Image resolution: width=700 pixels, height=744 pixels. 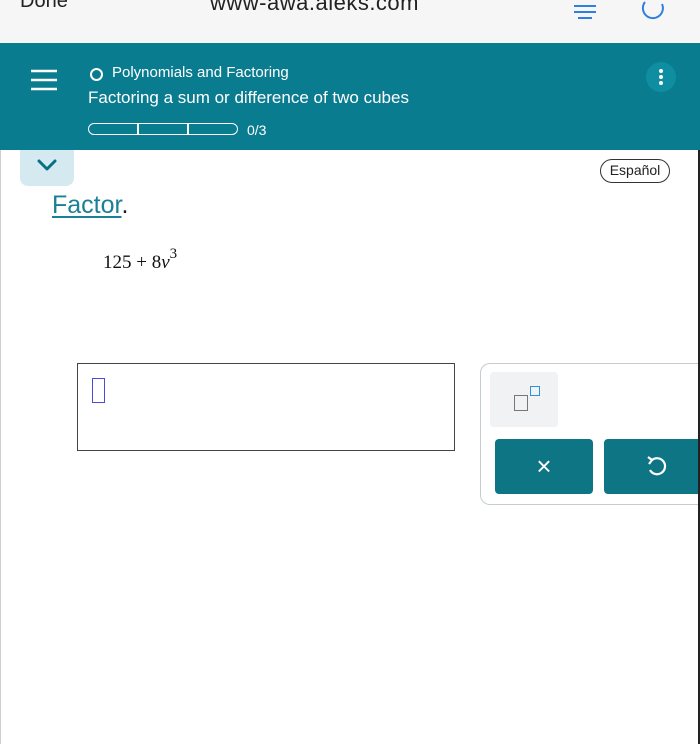 I want to click on chevron-down-icon, so click(x=47, y=165).